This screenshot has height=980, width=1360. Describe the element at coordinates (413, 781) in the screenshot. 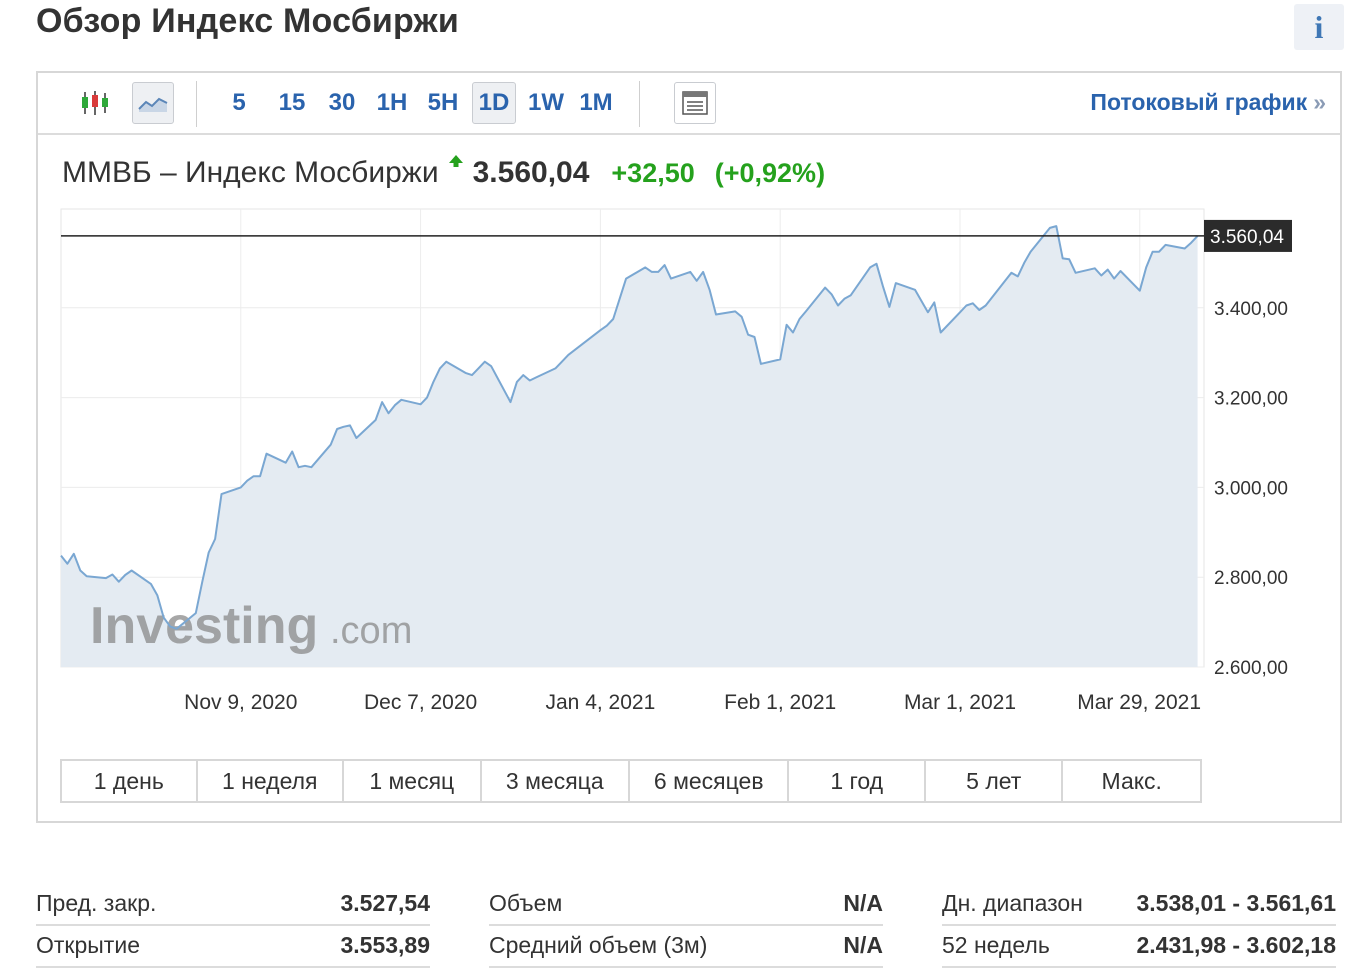

I see `range-option-2: 1 месяц` at that location.